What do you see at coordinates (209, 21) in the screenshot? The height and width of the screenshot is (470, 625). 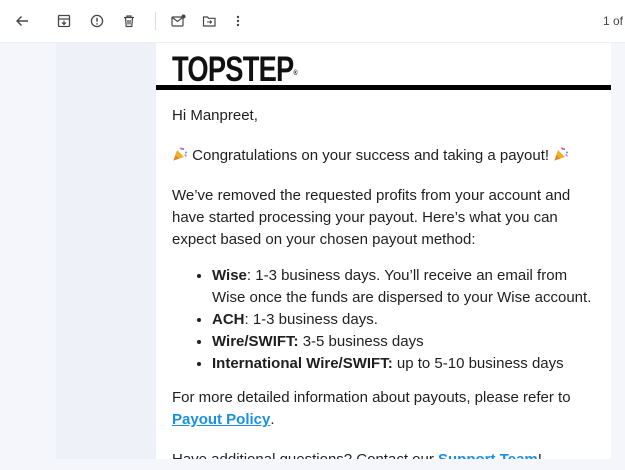 I see `move-to-folder-icon` at bounding box center [209, 21].